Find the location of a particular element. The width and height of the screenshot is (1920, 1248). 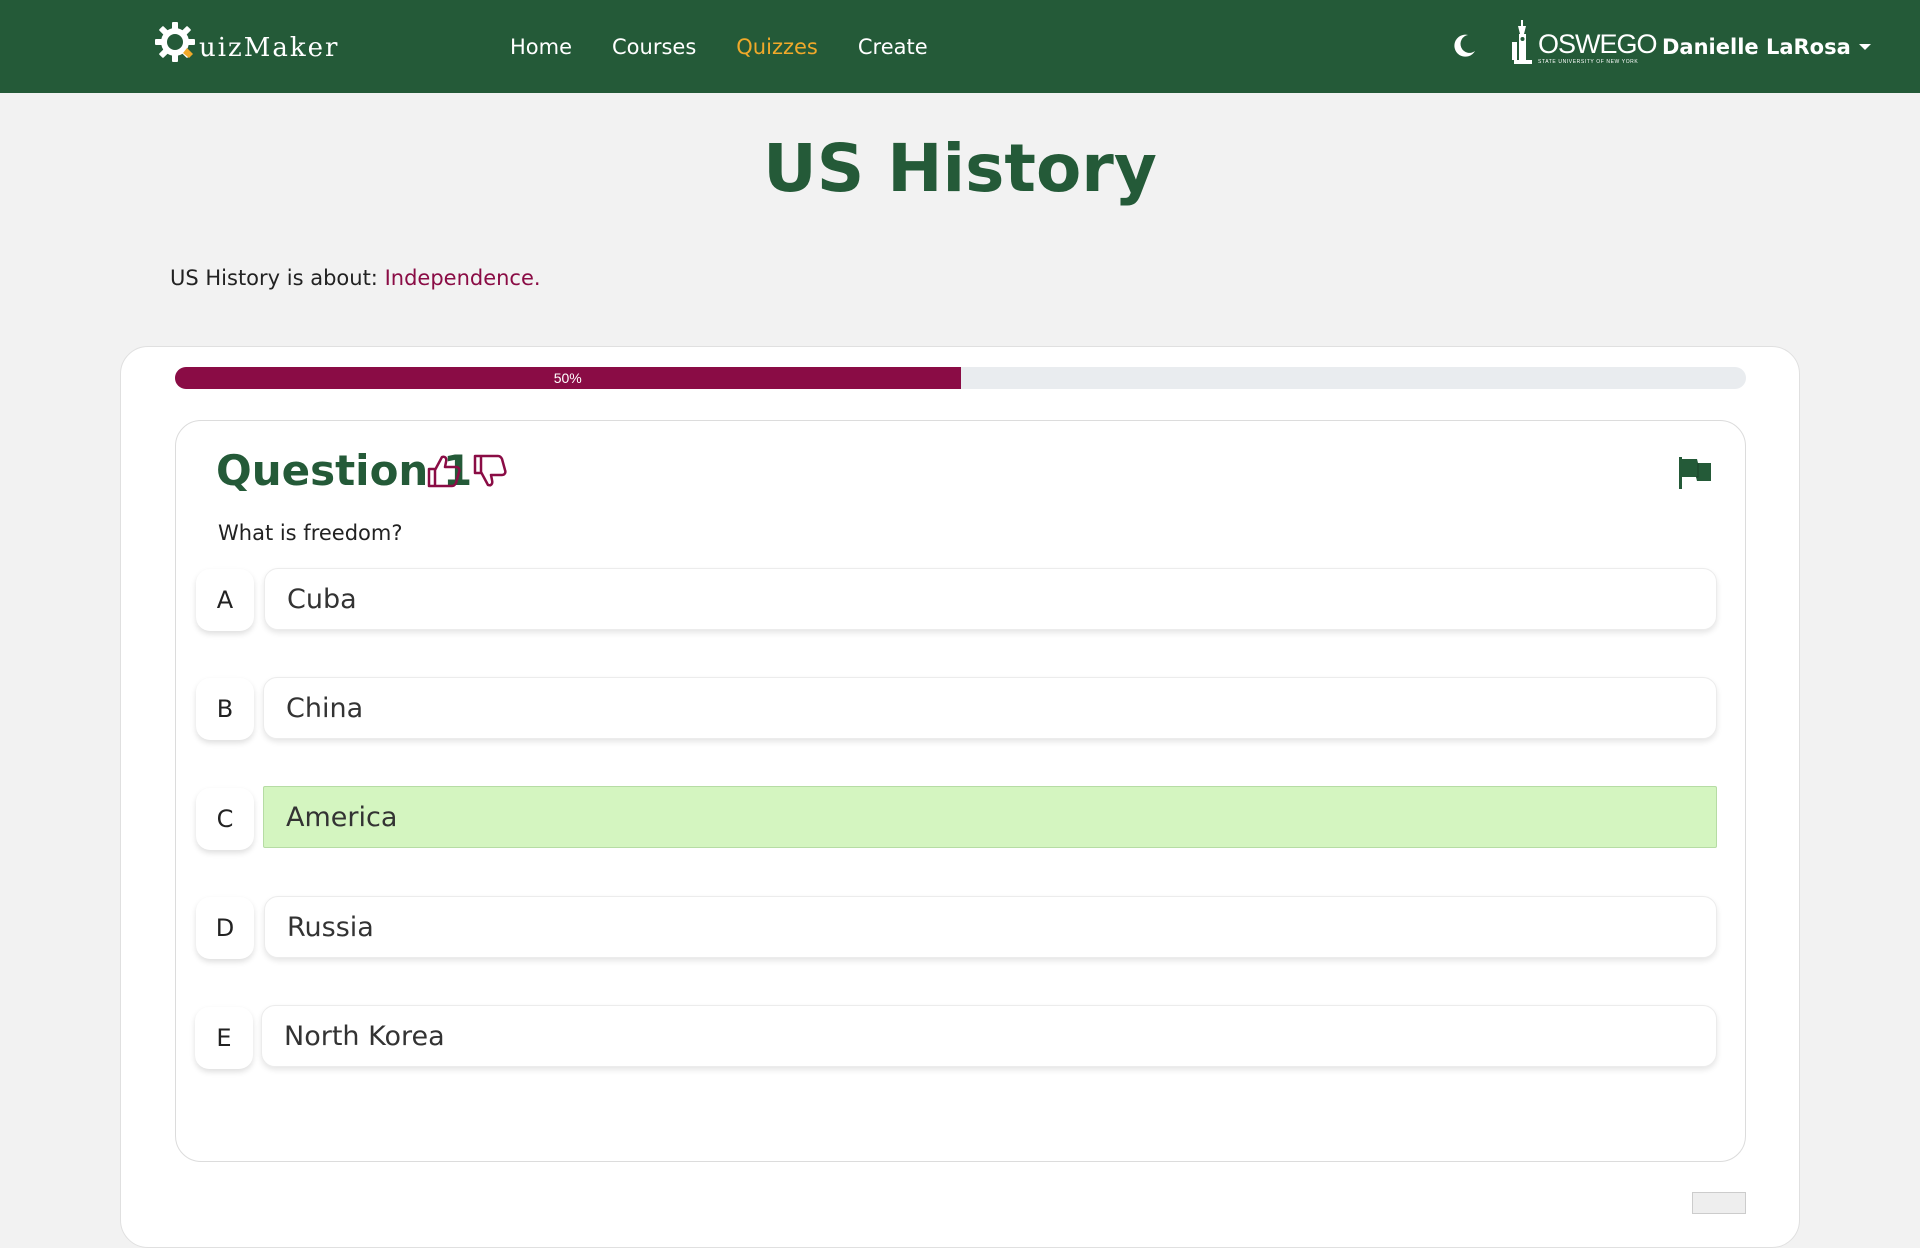

thumbs-down-icon is located at coordinates (490, 471).